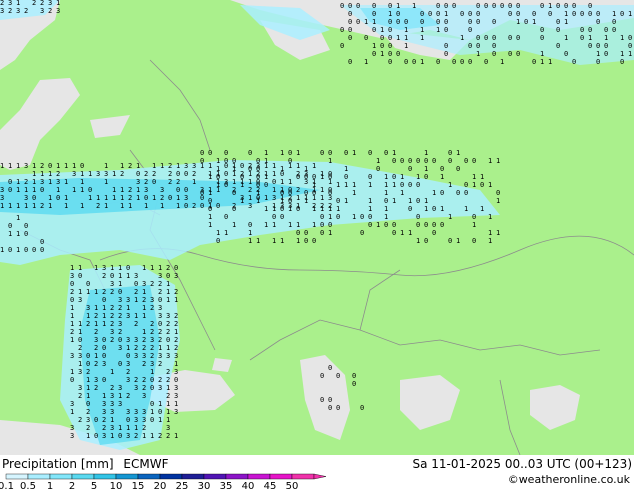 This screenshot has width=634, height=490. What do you see at coordinates (138, 485) in the screenshot?
I see `legend-label: 15` at bounding box center [138, 485].